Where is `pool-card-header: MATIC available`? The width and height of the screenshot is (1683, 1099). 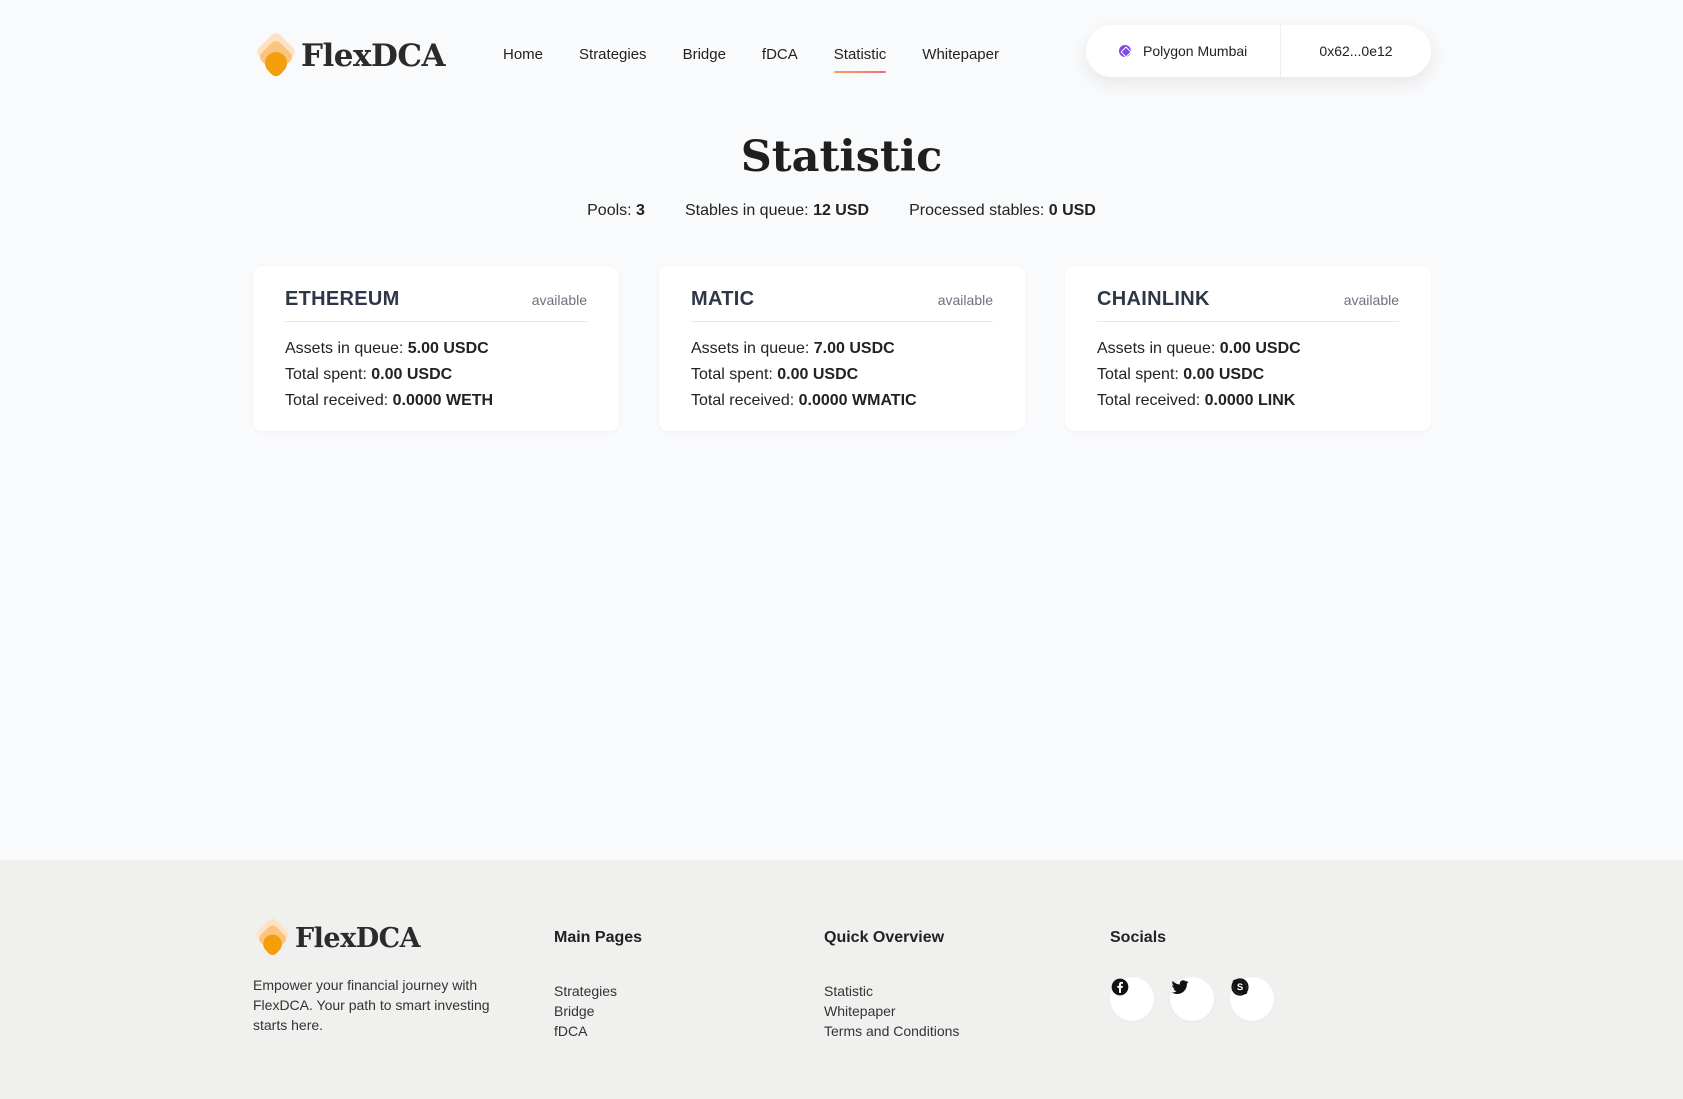
pool-card-header: MATIC available is located at coordinates (842, 305).